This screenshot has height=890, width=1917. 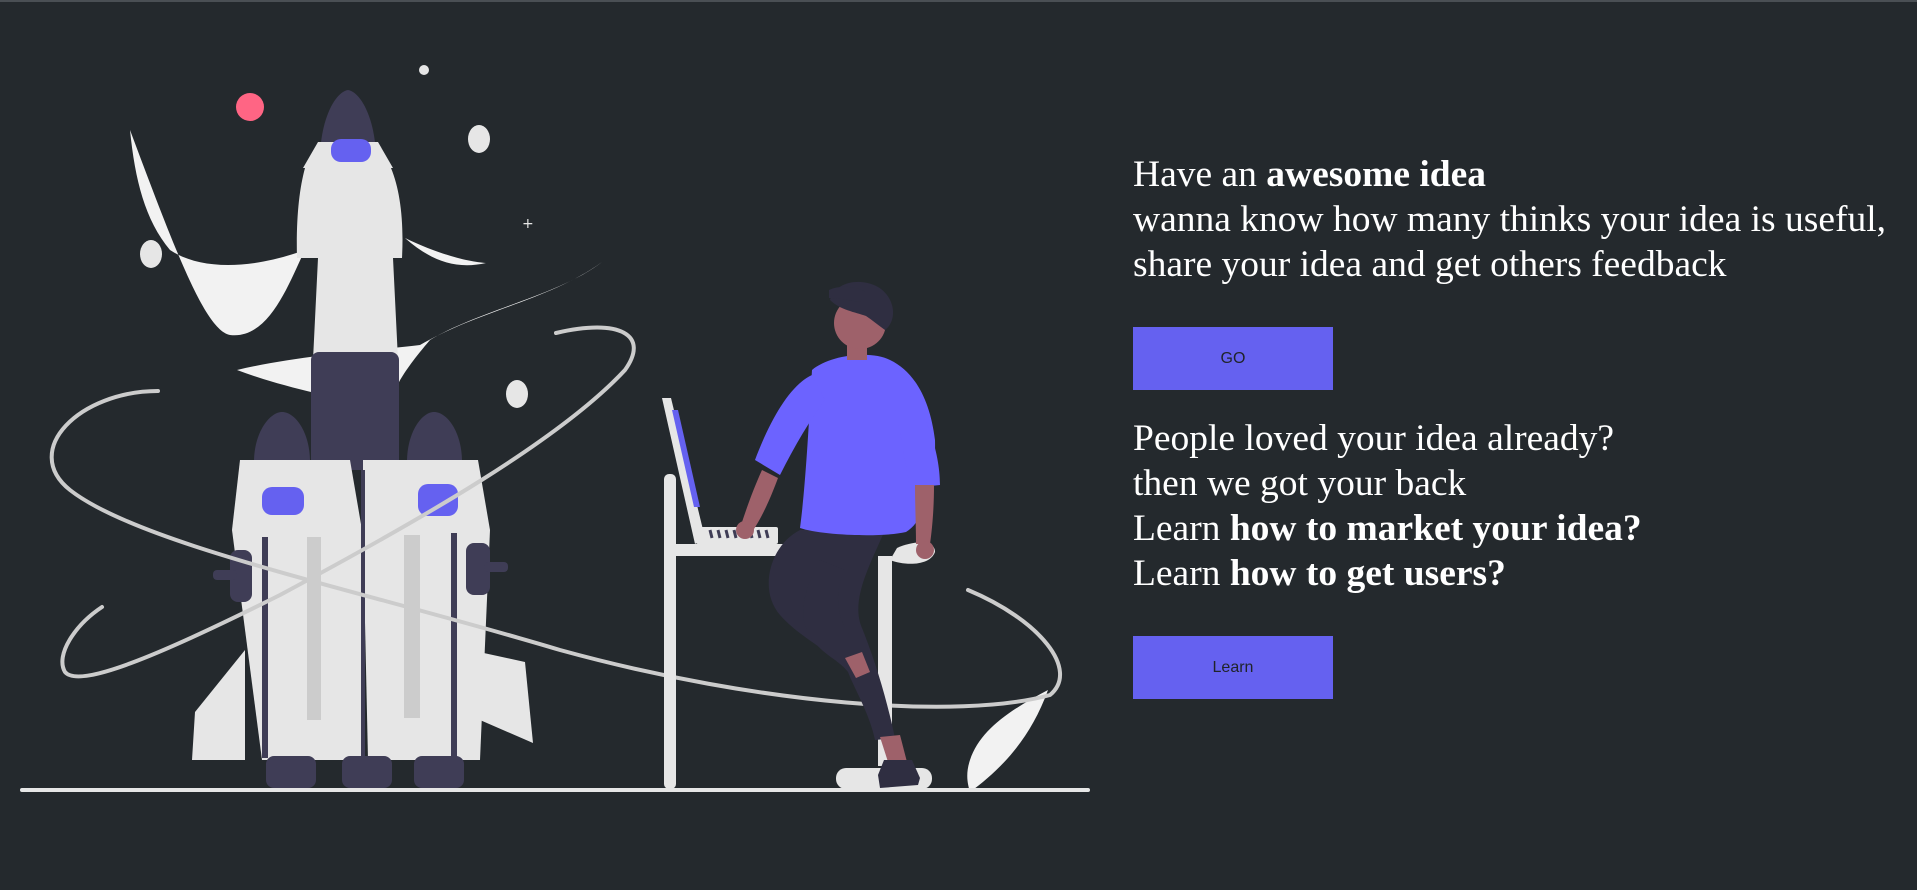 I want to click on headline-emphasis: awesome idea, so click(x=1376, y=174).